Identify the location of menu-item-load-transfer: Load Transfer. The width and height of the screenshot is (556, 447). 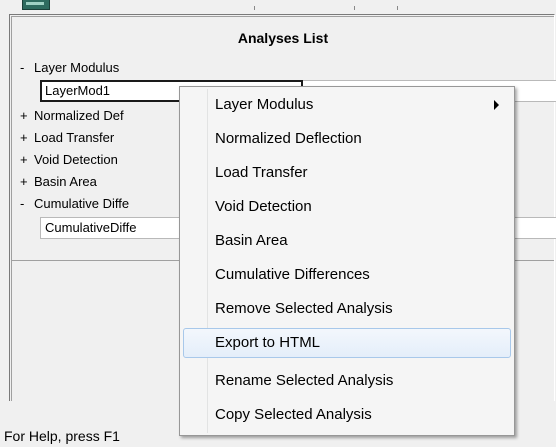
(347, 173).